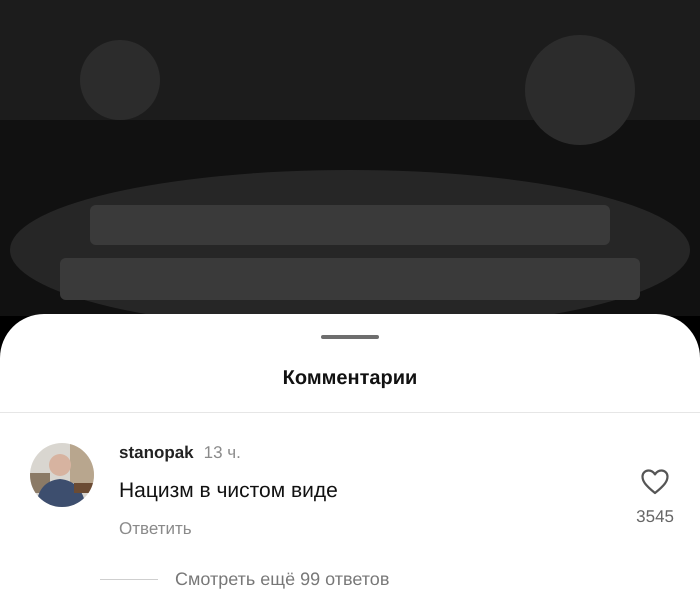  I want to click on comment-time: 13 ч., so click(222, 453).